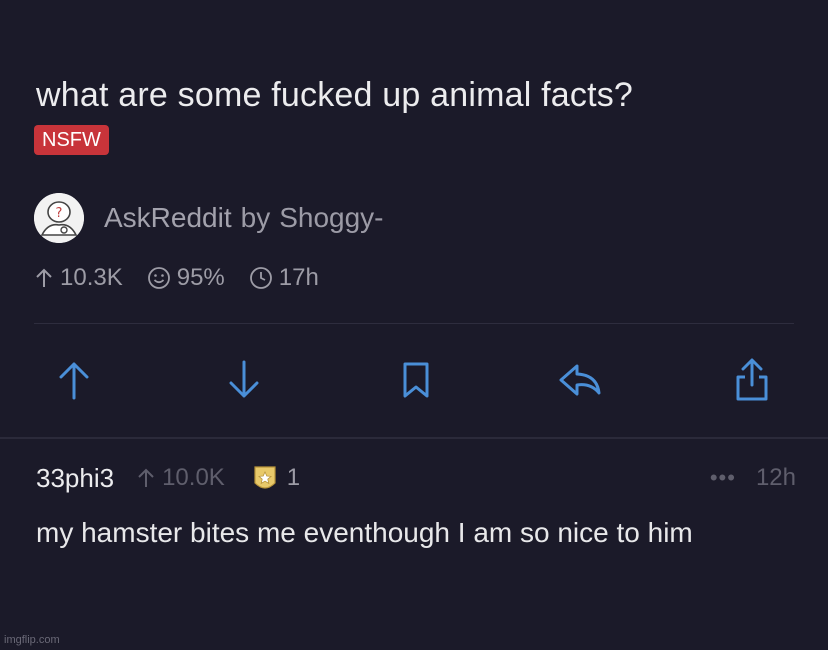 The height and width of the screenshot is (650, 828). What do you see at coordinates (414, 438) in the screenshot?
I see `post-comment-divider` at bounding box center [414, 438].